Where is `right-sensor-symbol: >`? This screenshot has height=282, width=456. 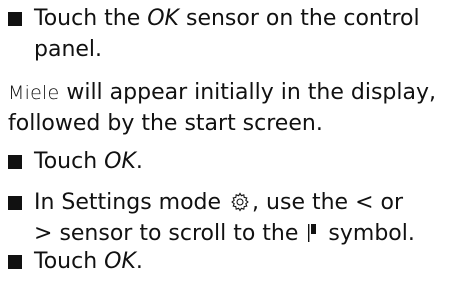 right-sensor-symbol: > is located at coordinates (43, 233).